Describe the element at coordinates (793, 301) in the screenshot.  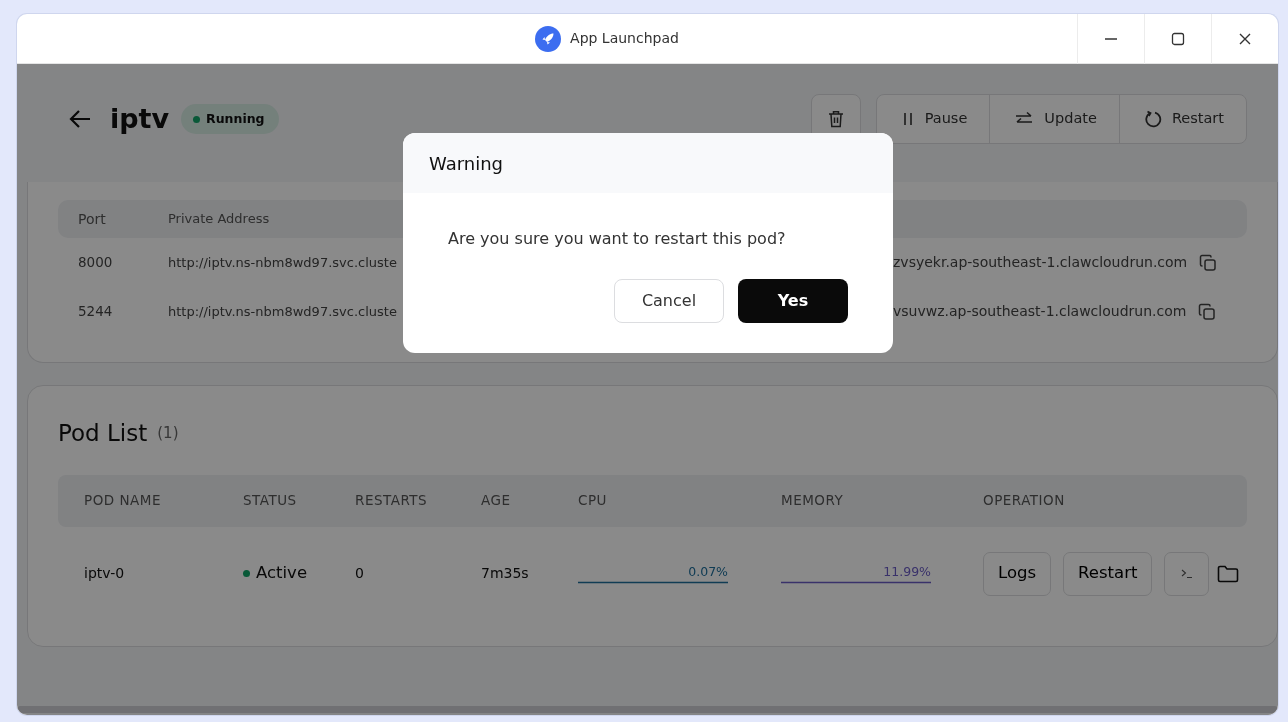
I see `confirm-button: Yes` at that location.